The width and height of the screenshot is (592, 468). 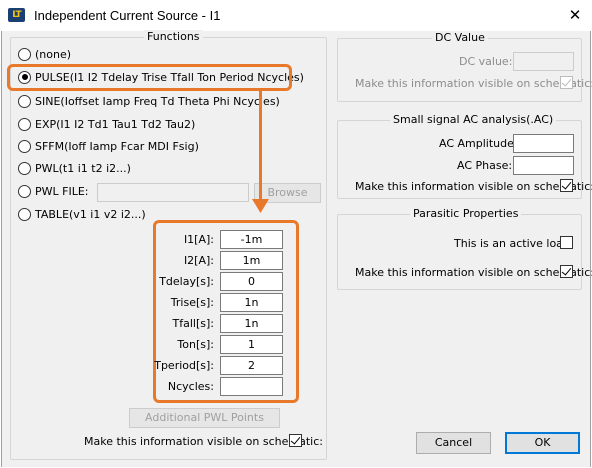 I want to click on radio-none: (none), so click(x=44, y=54).